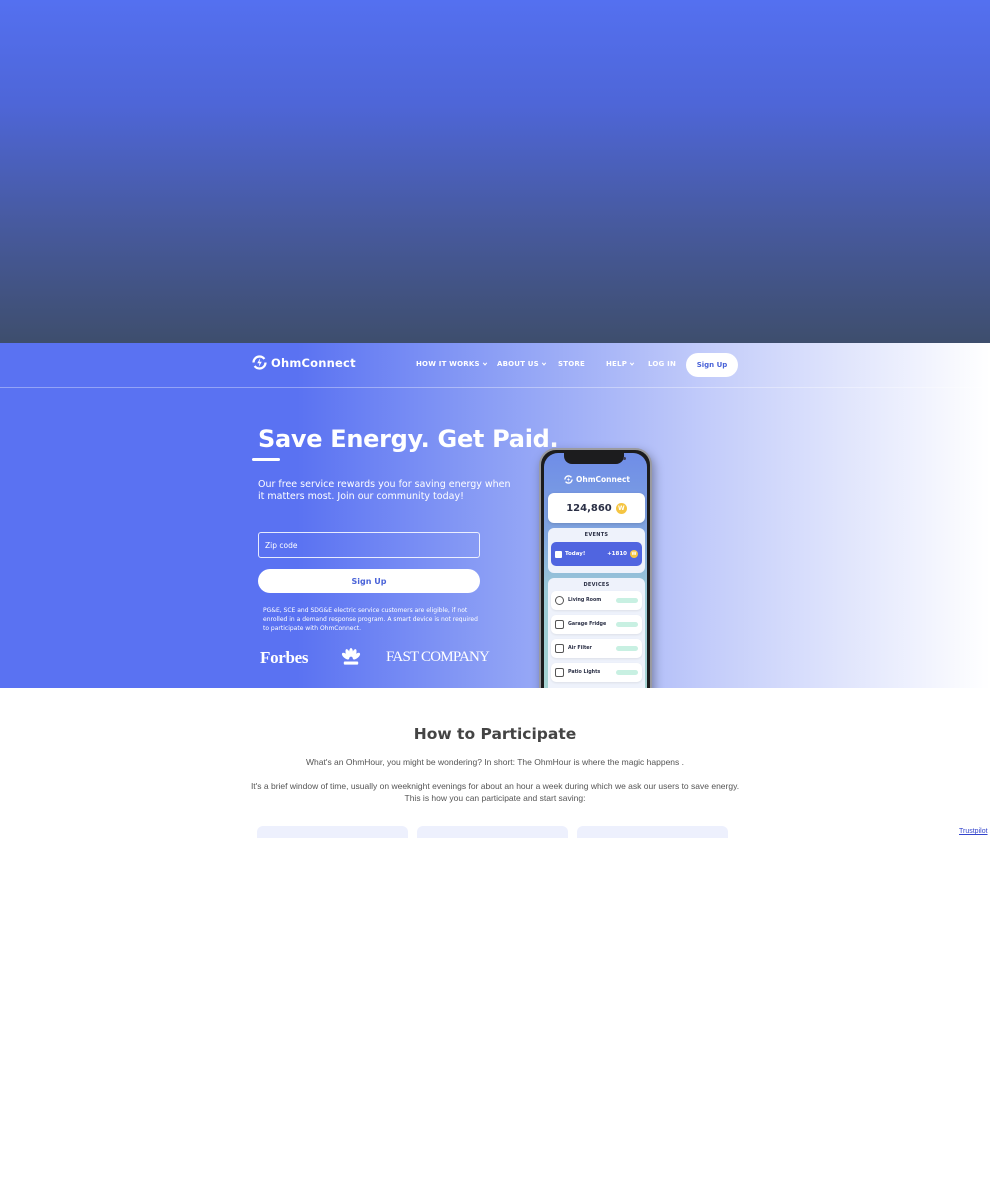 Image resolution: width=990 pixels, height=1180 pixels. I want to click on points-value: 124,860, so click(589, 508).